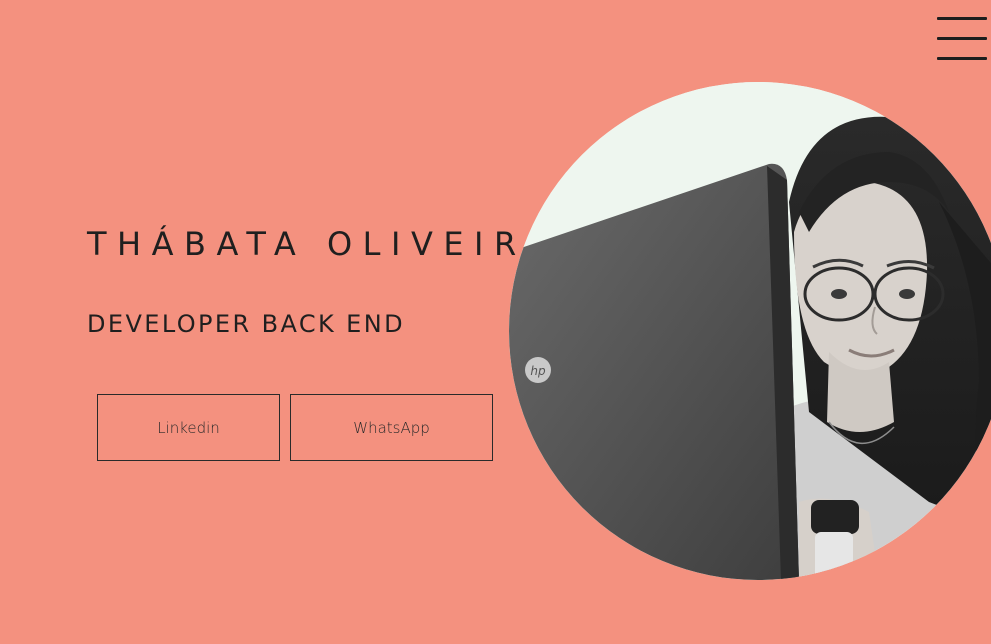  What do you see at coordinates (538, 371) in the screenshot?
I see `laptop-logo-icon: hp` at bounding box center [538, 371].